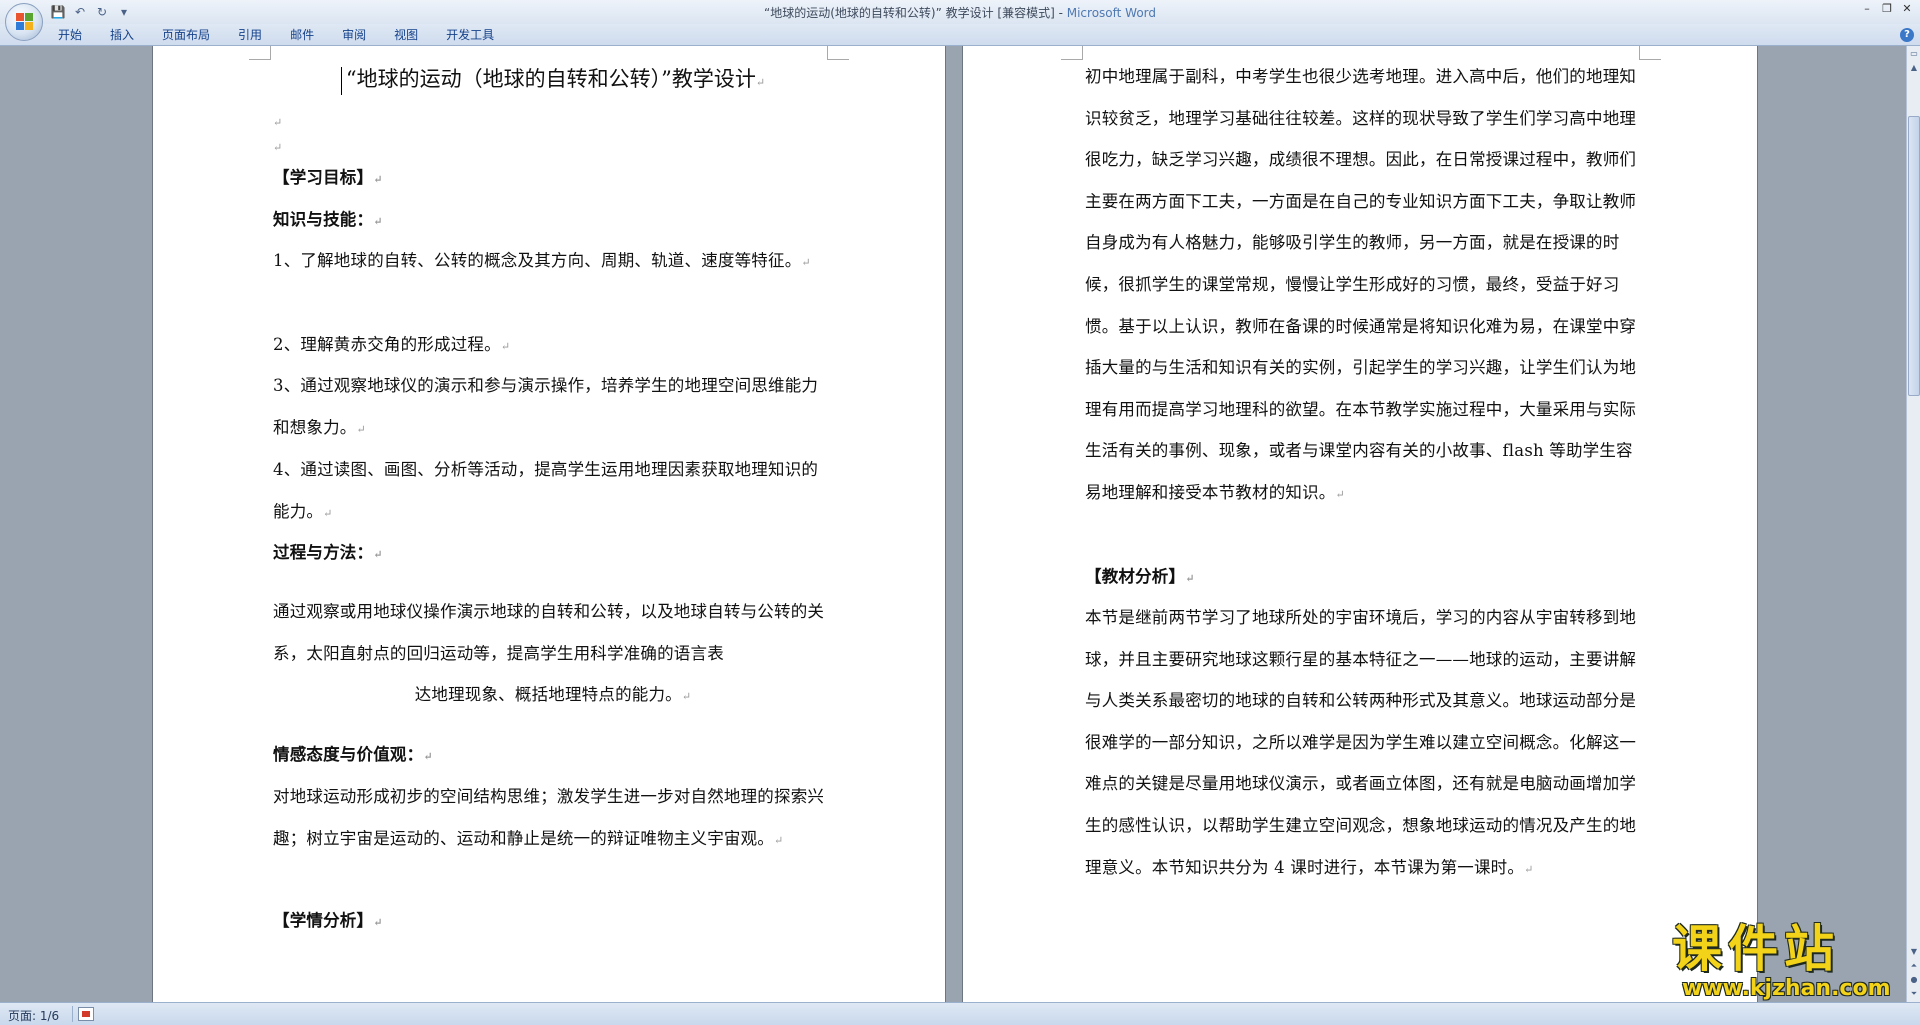 The width and height of the screenshot is (1920, 1025). Describe the element at coordinates (553, 694) in the screenshot. I see `process-paragraph-end: 达地理现象、概括地理特点的能力。↵` at that location.